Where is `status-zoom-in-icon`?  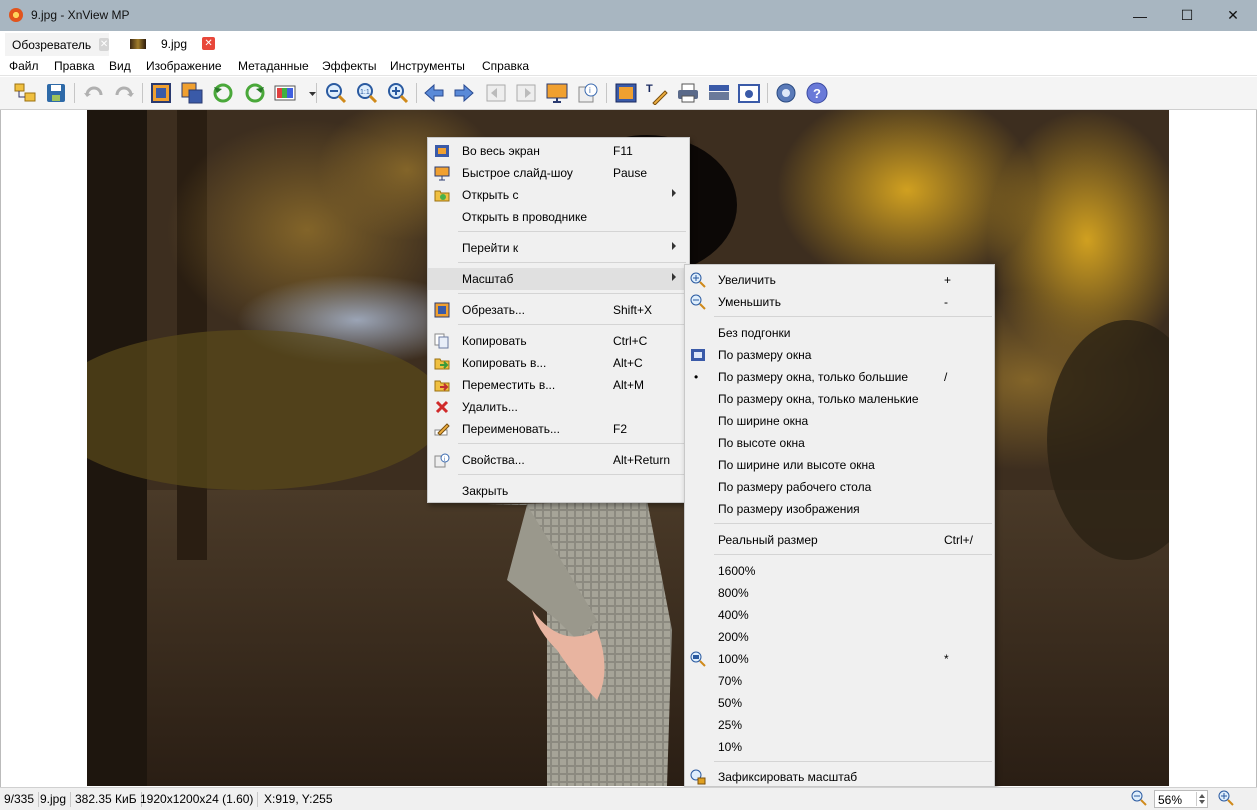 status-zoom-in-icon is located at coordinates (1226, 798).